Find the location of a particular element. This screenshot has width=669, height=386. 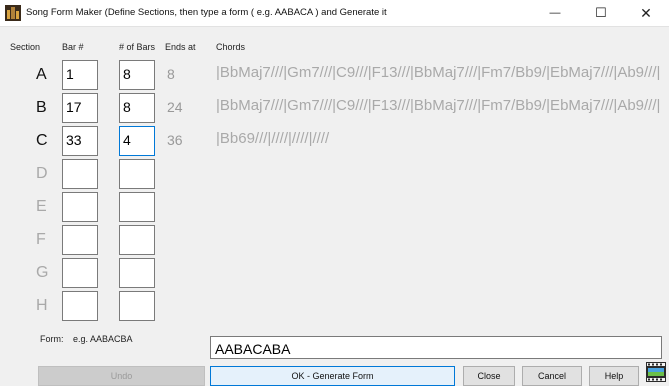

section-letter-b: B is located at coordinates (41, 107).